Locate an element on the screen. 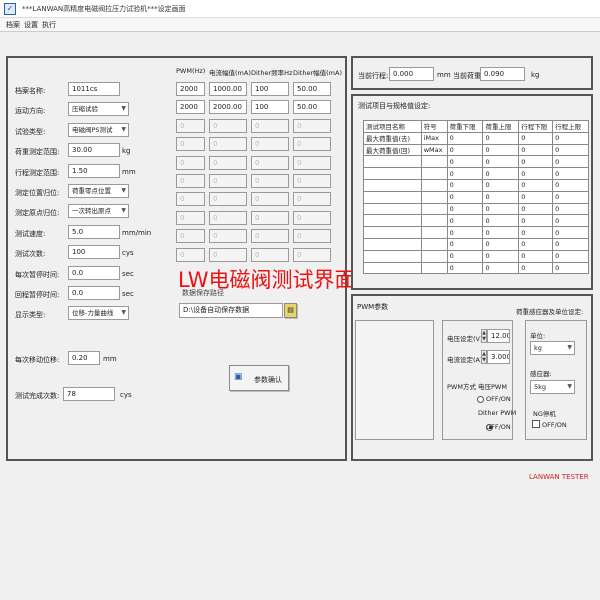  param-input: 5.0 is located at coordinates (94, 231).